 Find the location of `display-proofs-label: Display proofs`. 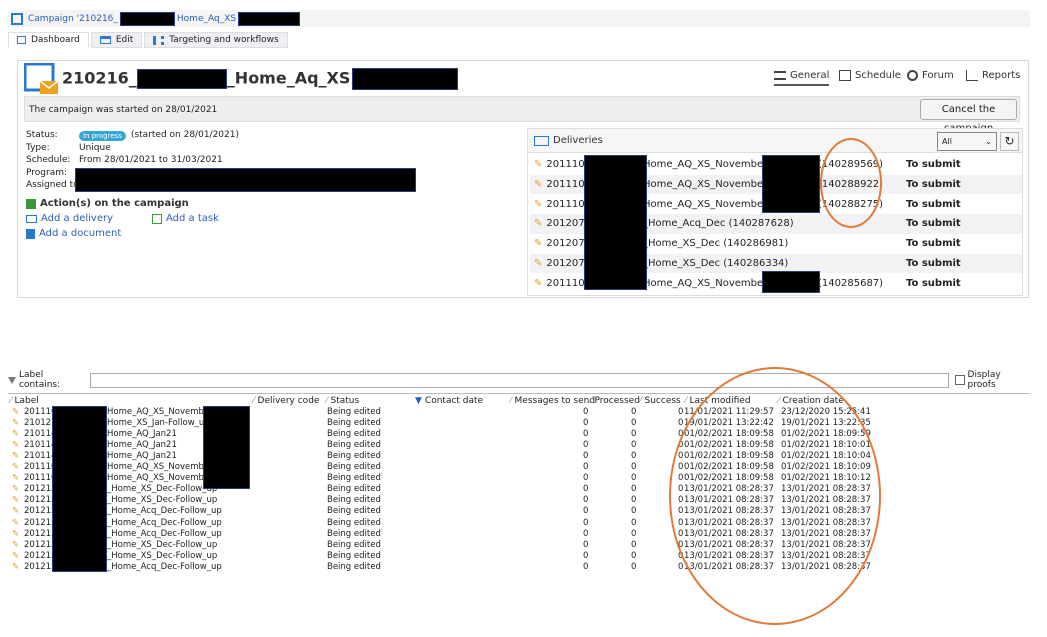

display-proofs-label: Display proofs is located at coordinates (984, 380).